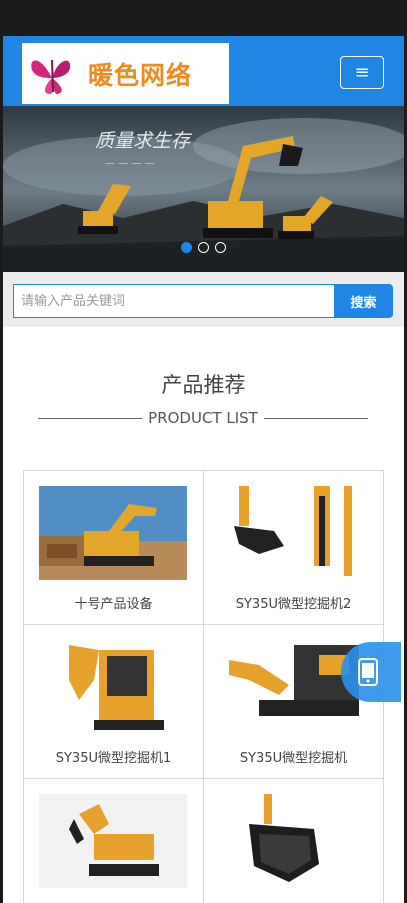 This screenshot has height=903, width=407. I want to click on butterfly-logo-icon, so click(51, 76).